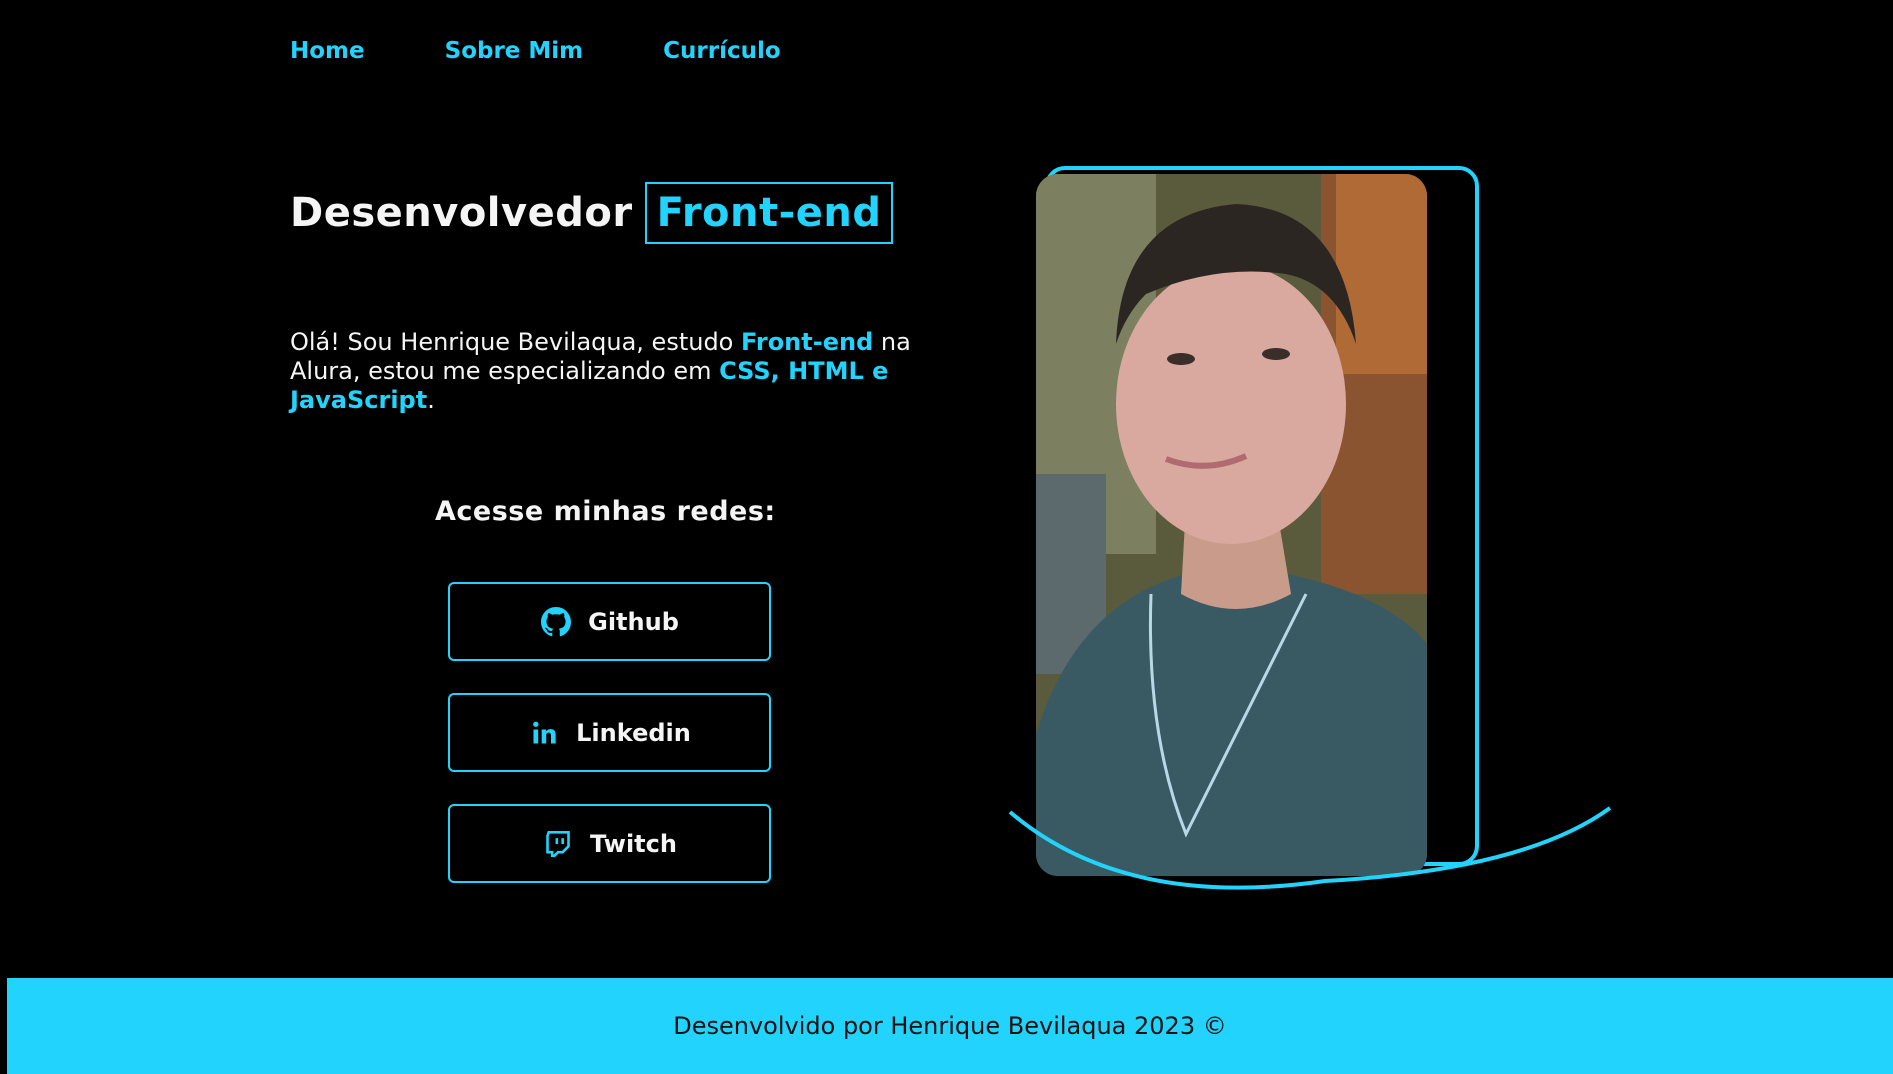 This screenshot has height=1074, width=1893. I want to click on nav-sobre-mim-link: Sobre Mim, so click(514, 51).